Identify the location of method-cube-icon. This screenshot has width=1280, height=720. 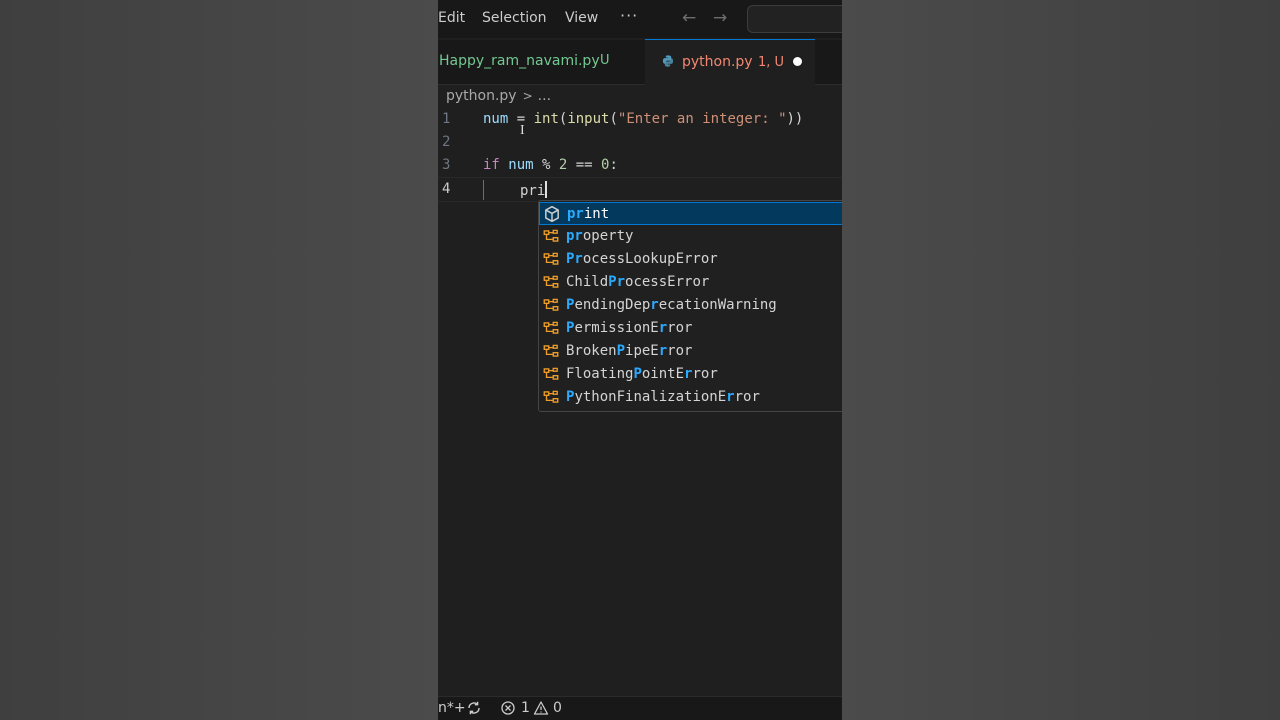
(552, 214).